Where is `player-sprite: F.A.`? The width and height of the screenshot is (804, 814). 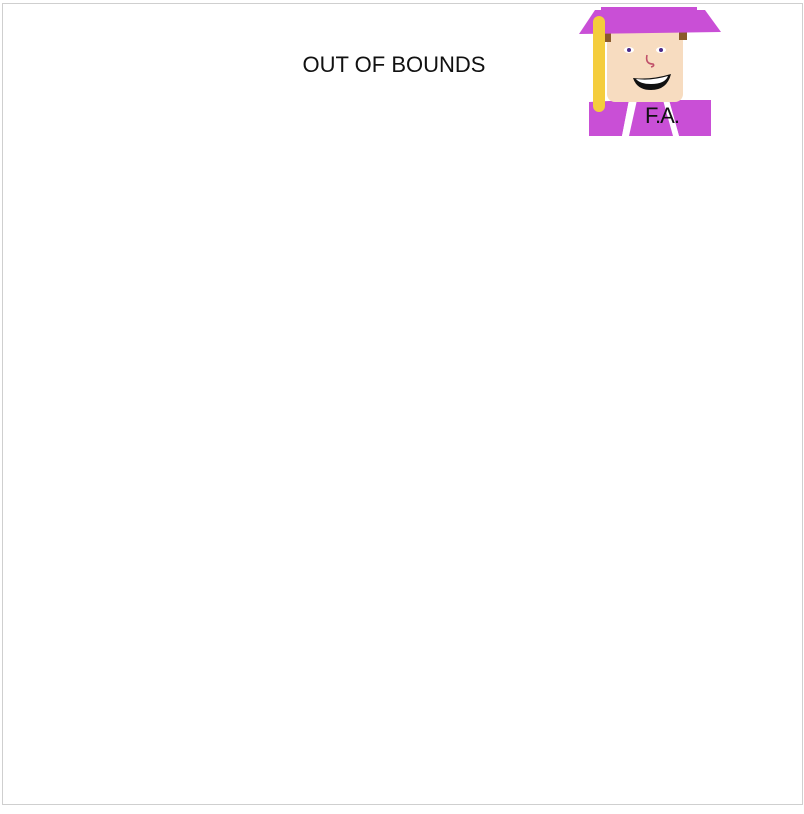 player-sprite: F.A. is located at coordinates (649, 71).